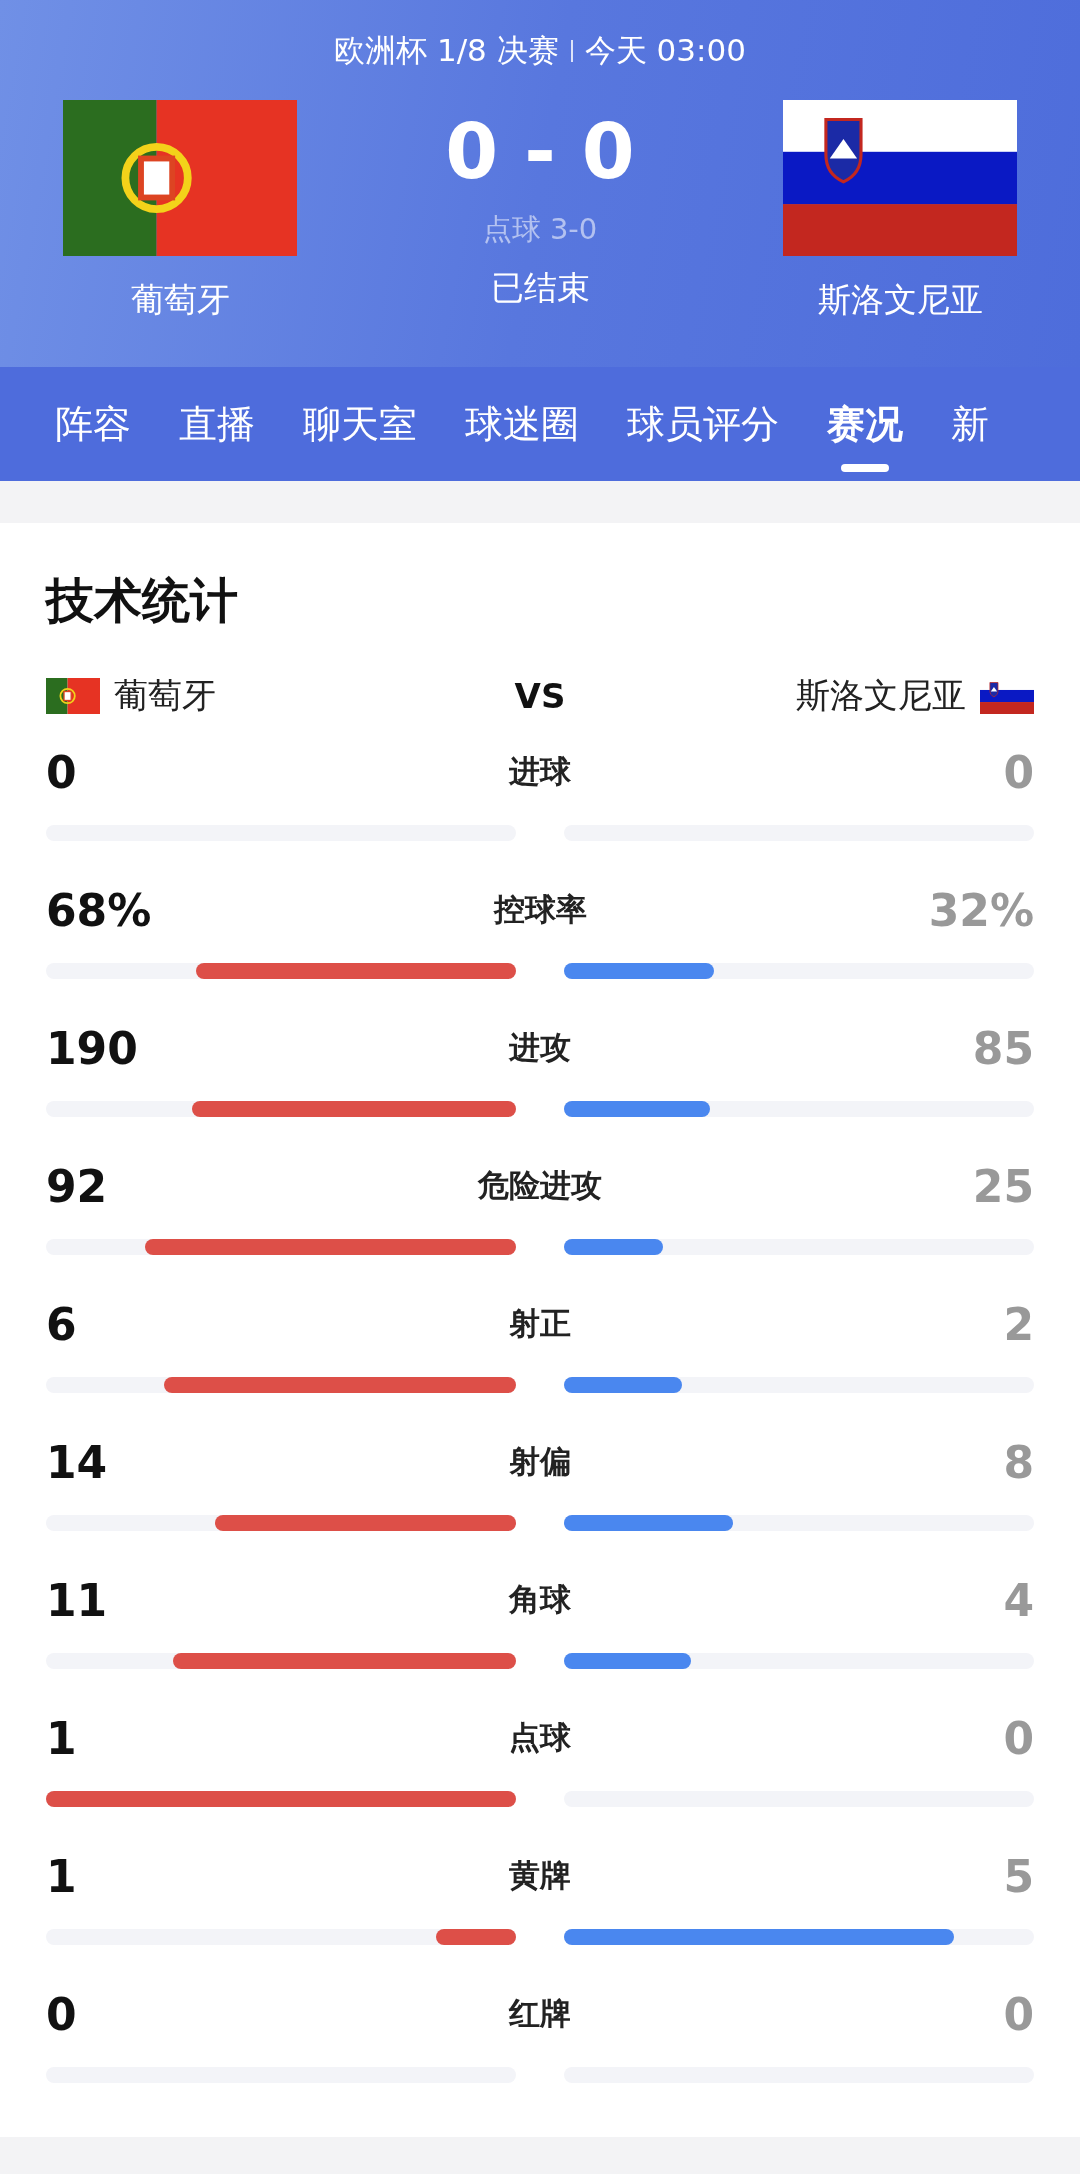  I want to click on stat-label: 射正, so click(540, 1323).